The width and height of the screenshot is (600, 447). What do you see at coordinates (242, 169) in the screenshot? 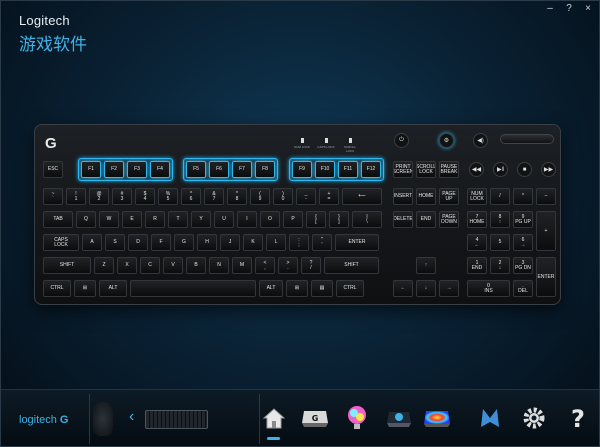
I see `key-f7: F7` at bounding box center [242, 169].